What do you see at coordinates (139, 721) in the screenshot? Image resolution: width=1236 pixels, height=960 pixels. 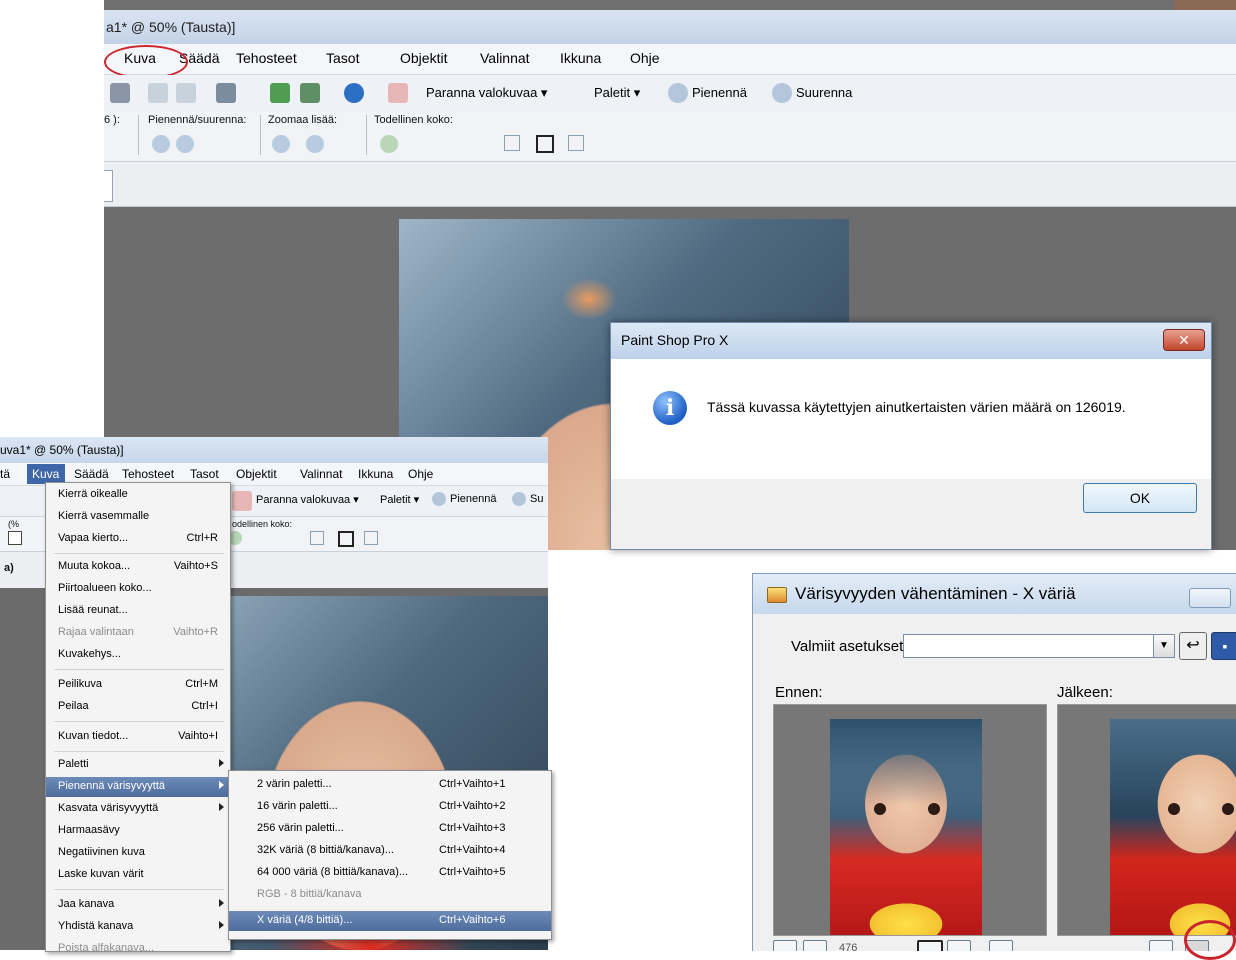 I see `menu-separator` at bounding box center [139, 721].